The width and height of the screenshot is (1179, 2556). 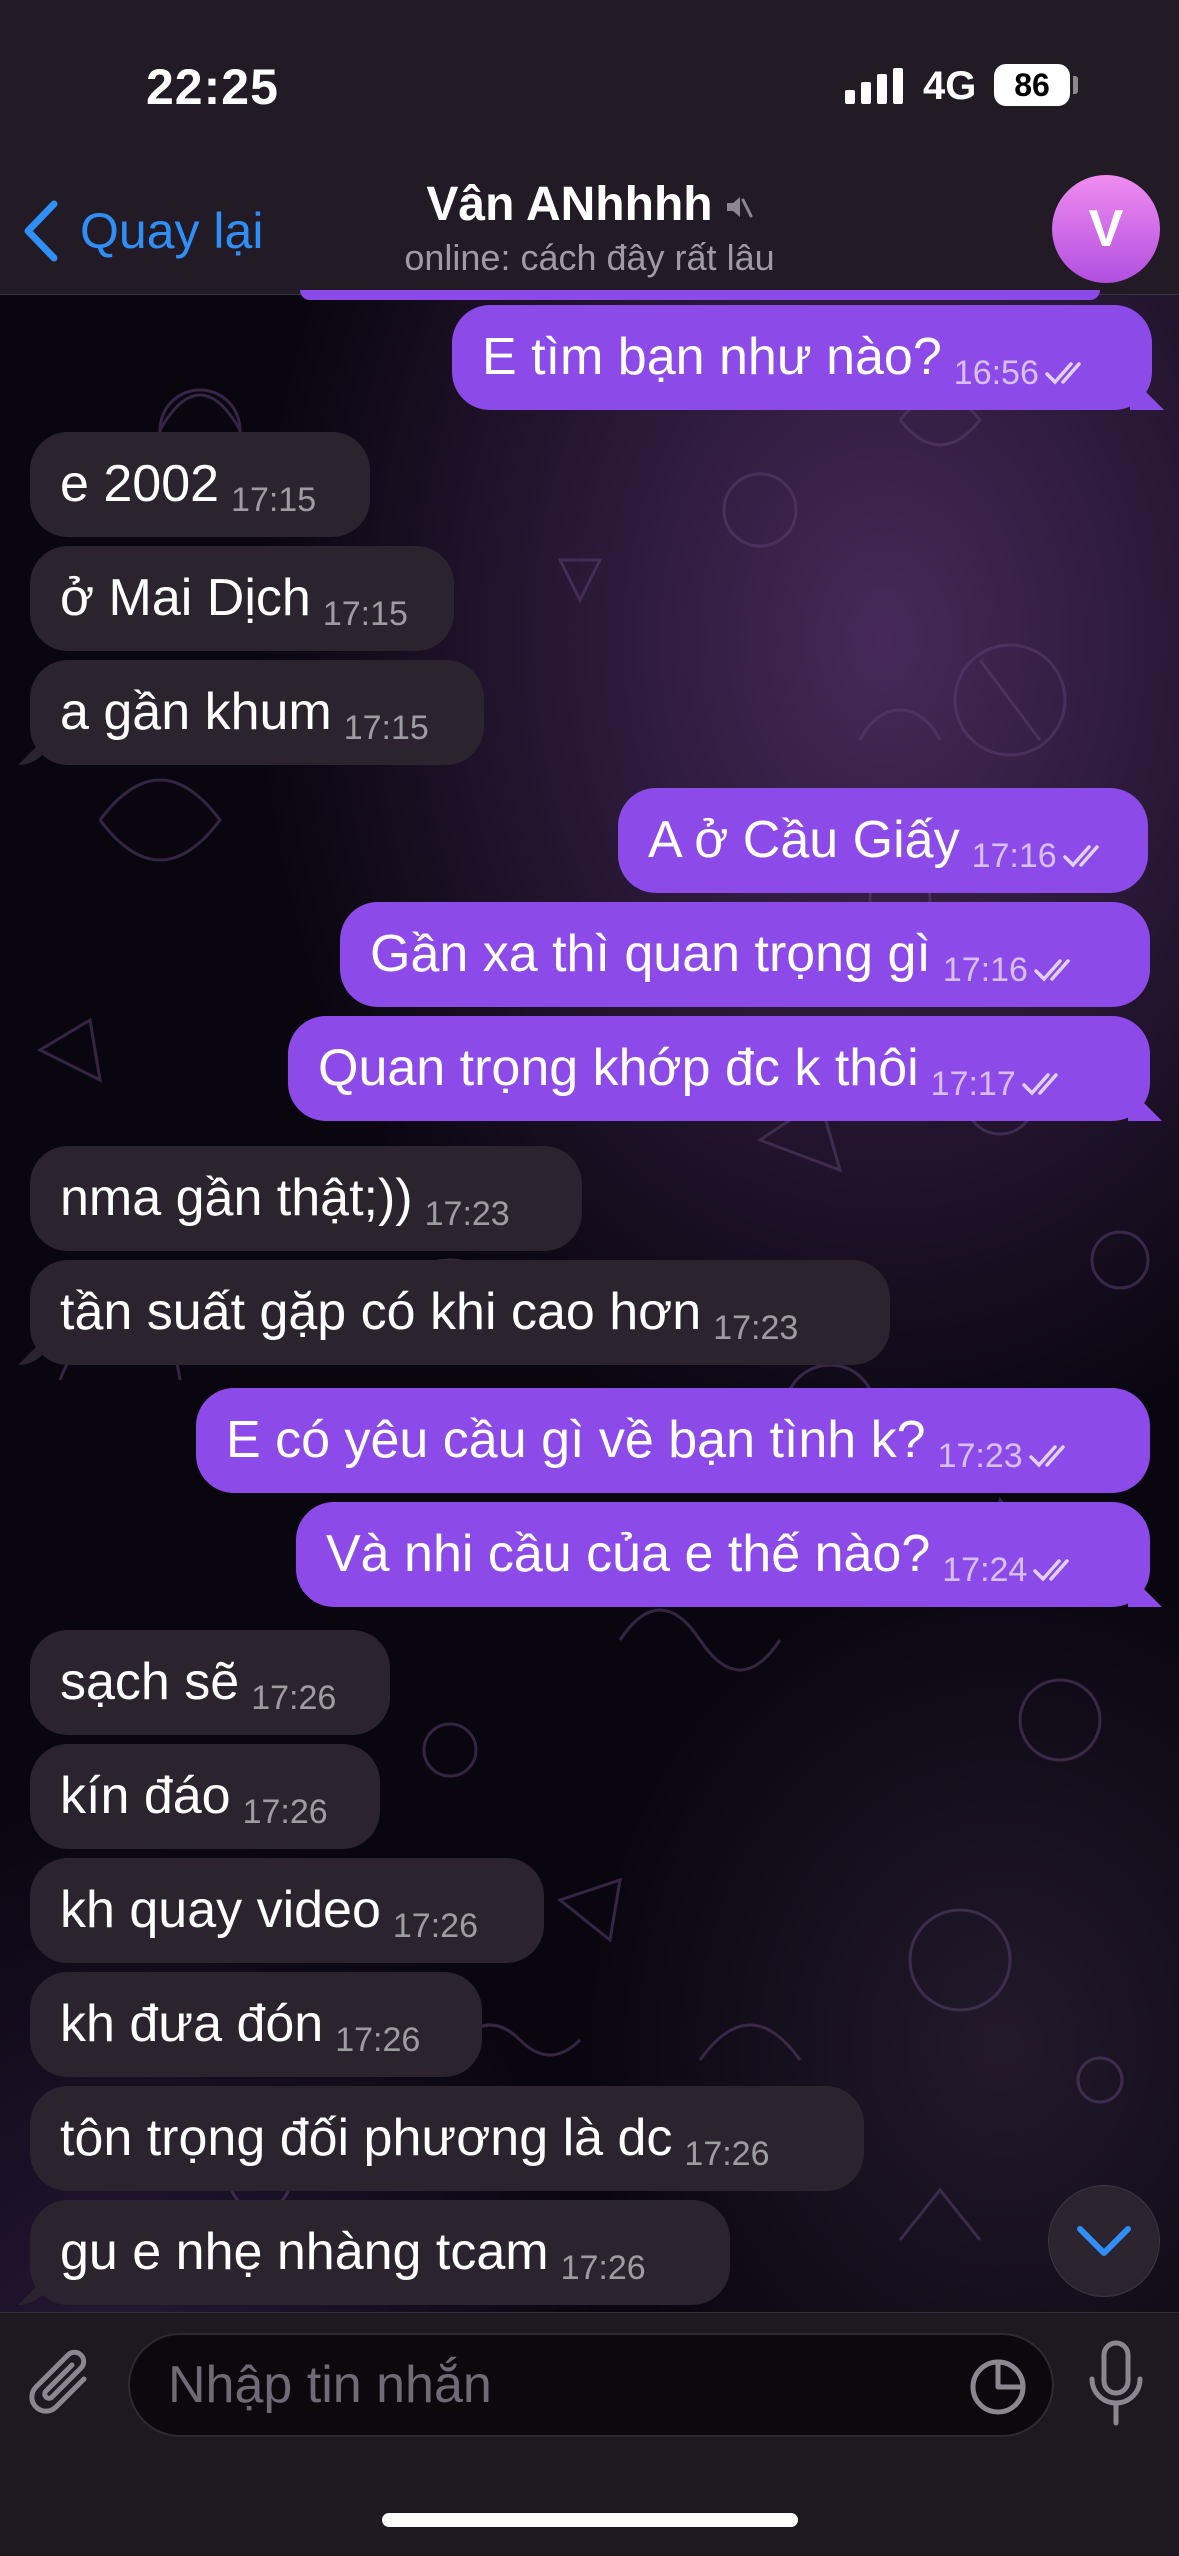 What do you see at coordinates (589, 257) in the screenshot?
I see `last-seen-status: online: cách đây rất lâu` at bounding box center [589, 257].